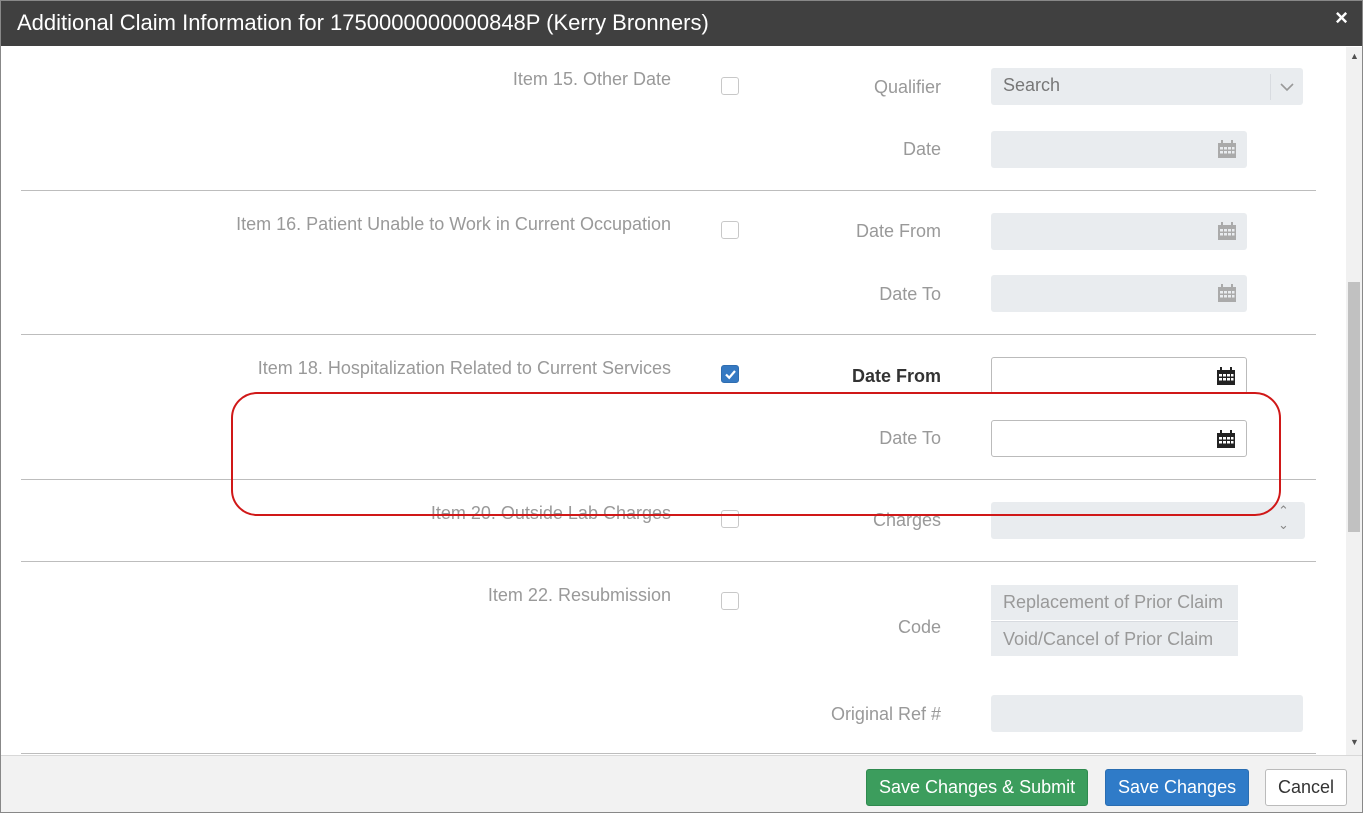 This screenshot has height=813, width=1363. What do you see at coordinates (1119, 375) in the screenshot?
I see `item18-date-from-input` at bounding box center [1119, 375].